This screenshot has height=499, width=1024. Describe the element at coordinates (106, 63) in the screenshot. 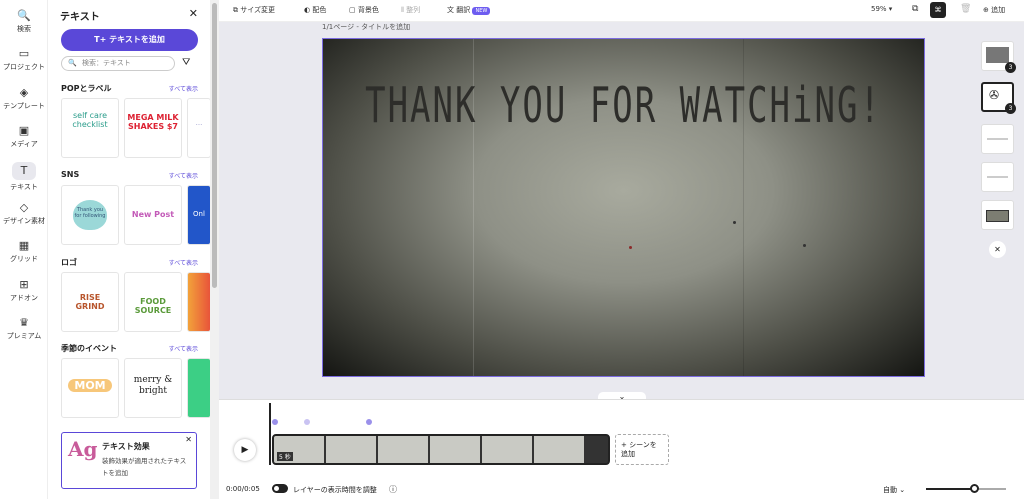

I see `search-placeholder: 検索：テキスト` at that location.